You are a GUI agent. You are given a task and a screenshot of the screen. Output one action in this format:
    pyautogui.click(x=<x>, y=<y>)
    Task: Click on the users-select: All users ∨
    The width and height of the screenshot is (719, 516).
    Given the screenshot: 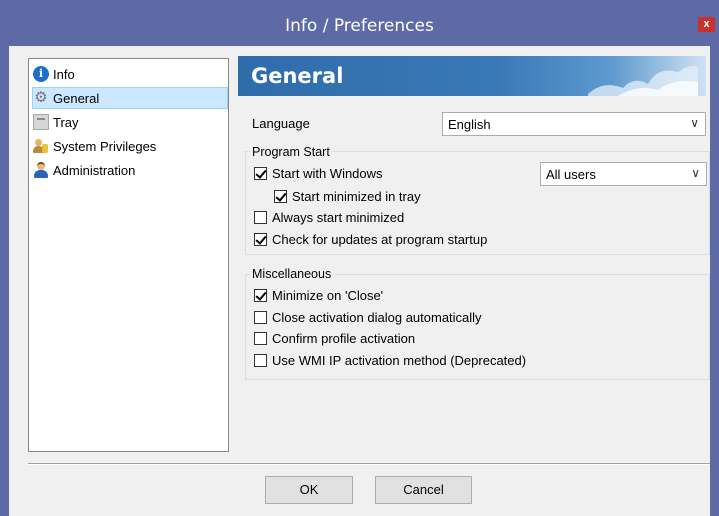 What is the action you would take?
    pyautogui.click(x=623, y=174)
    